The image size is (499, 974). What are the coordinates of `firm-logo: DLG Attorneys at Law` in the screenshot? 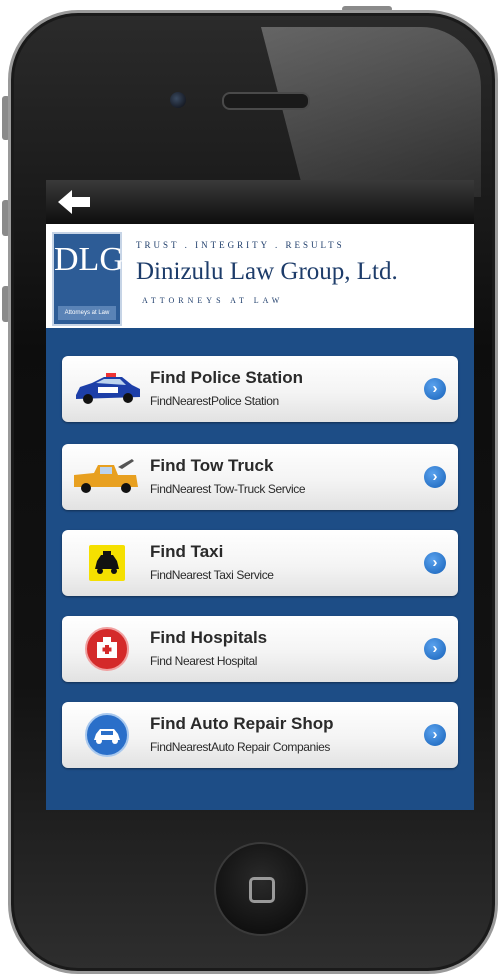 It's located at (88, 279).